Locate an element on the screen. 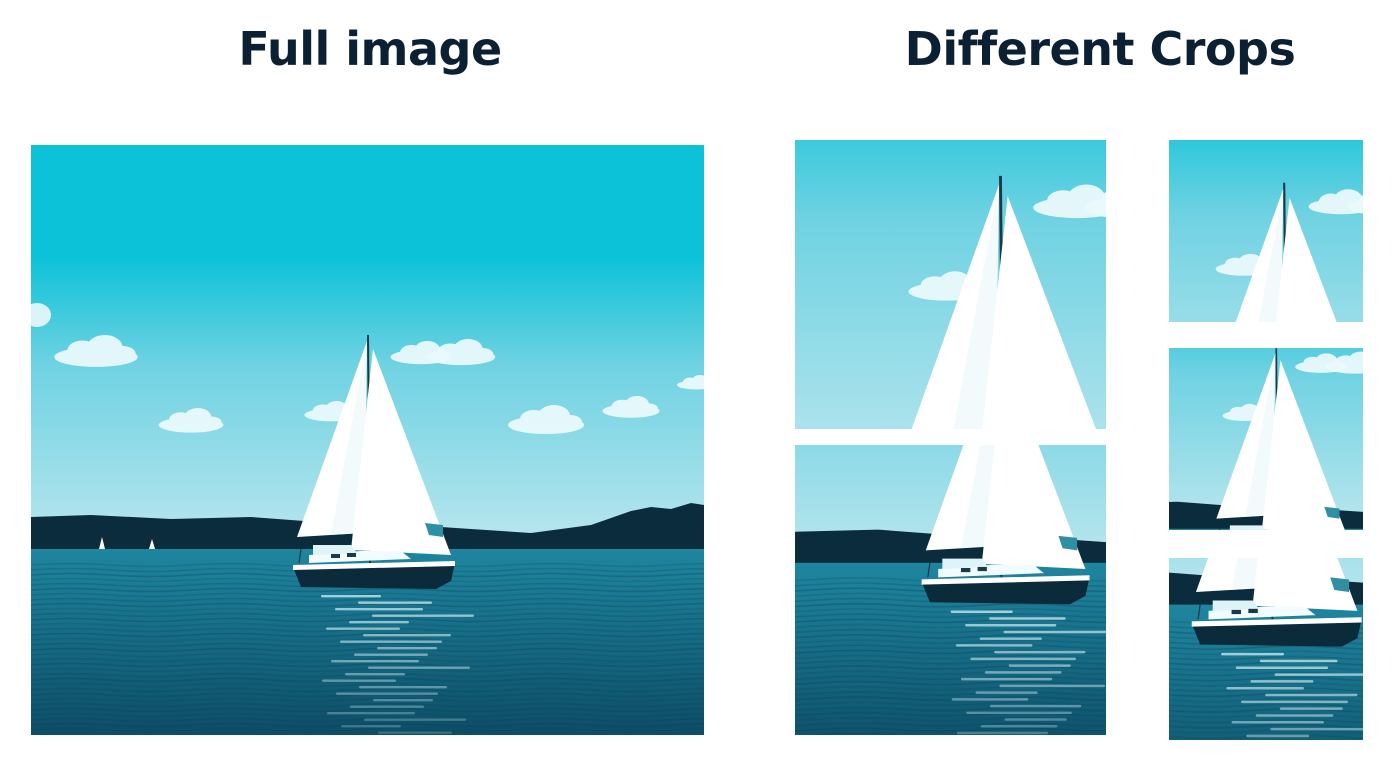 The image size is (1400, 772). crop-large-bottom is located at coordinates (950, 590).